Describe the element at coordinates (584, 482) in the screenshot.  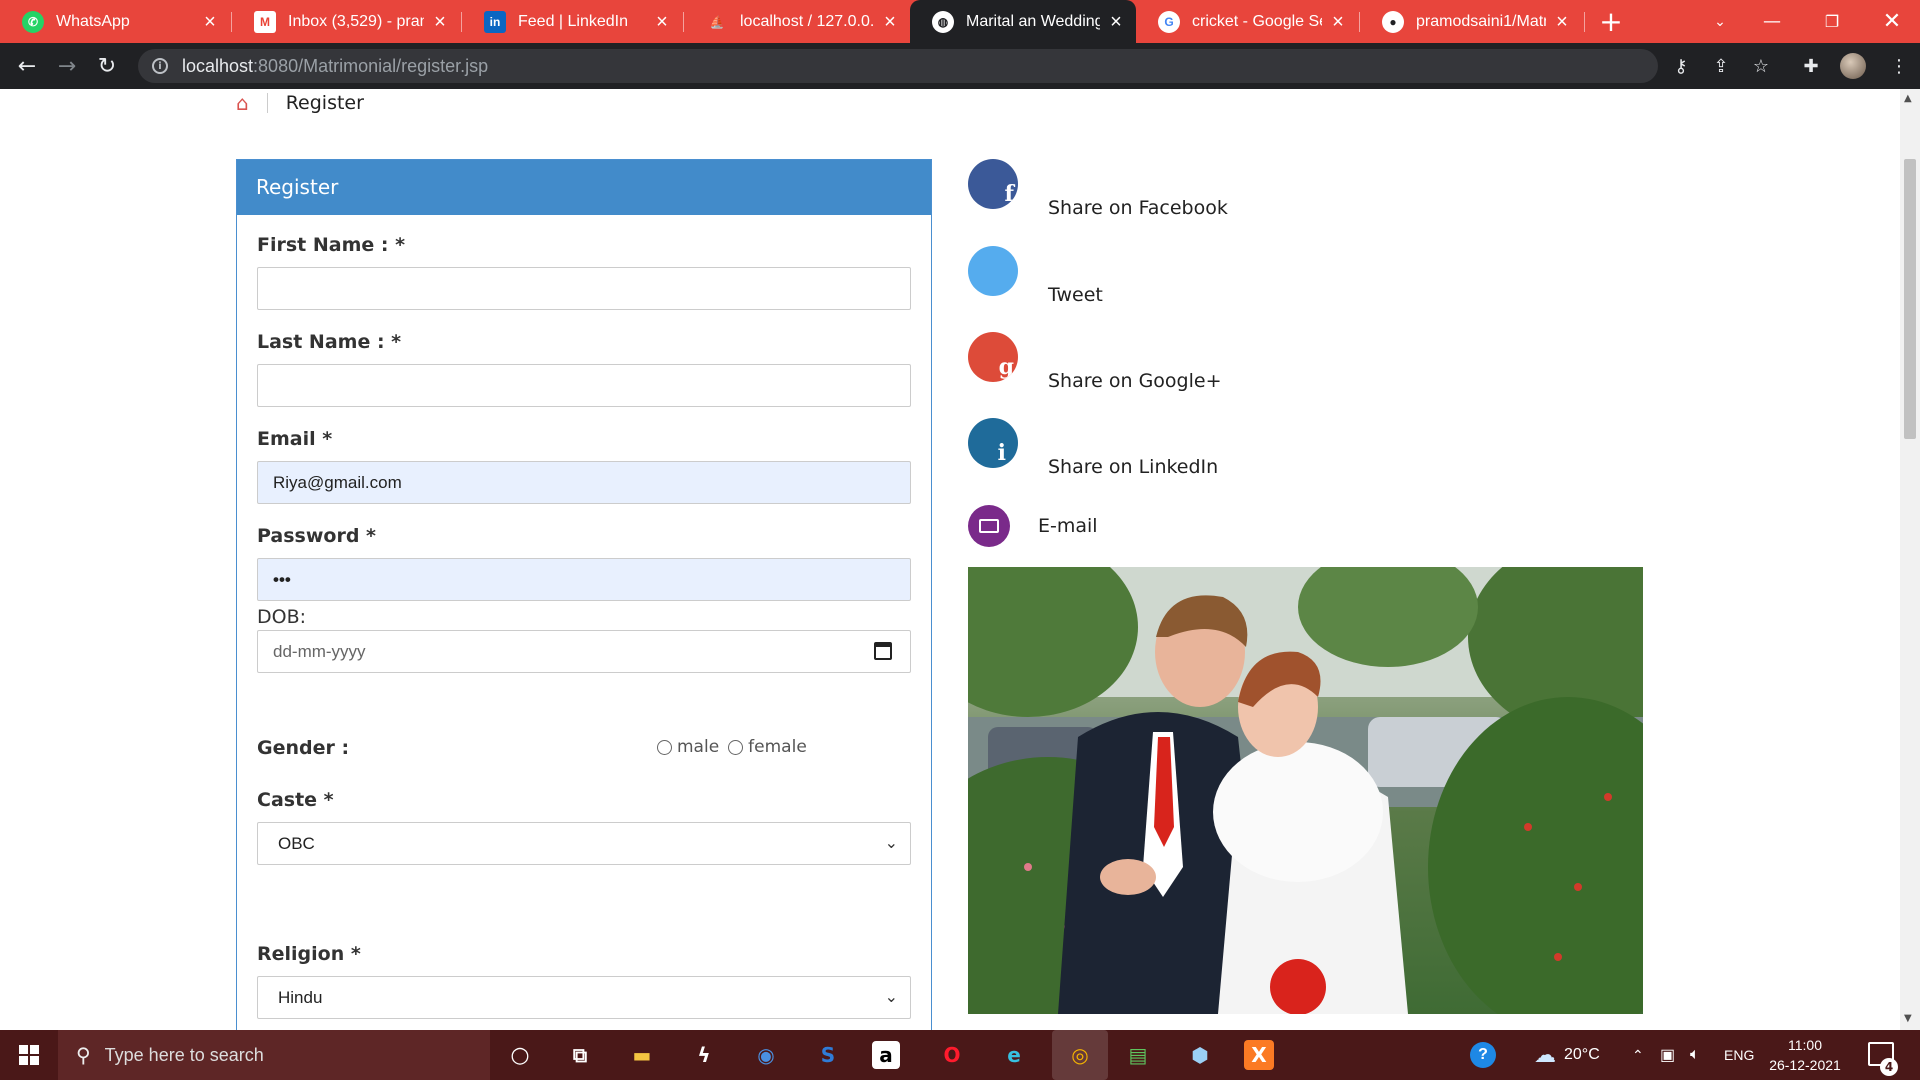
I see `email-input: Riya@gmail.com` at that location.